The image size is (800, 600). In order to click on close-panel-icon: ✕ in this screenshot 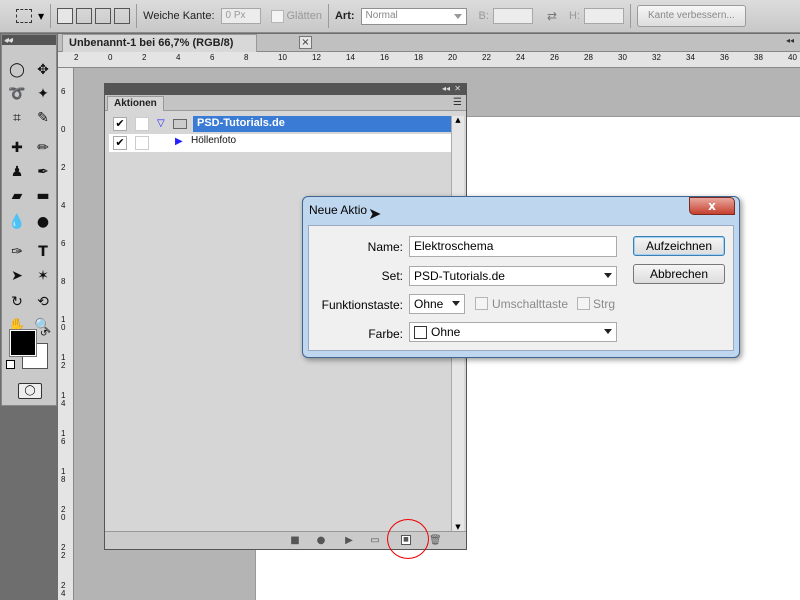, I will do `click(457, 88)`.